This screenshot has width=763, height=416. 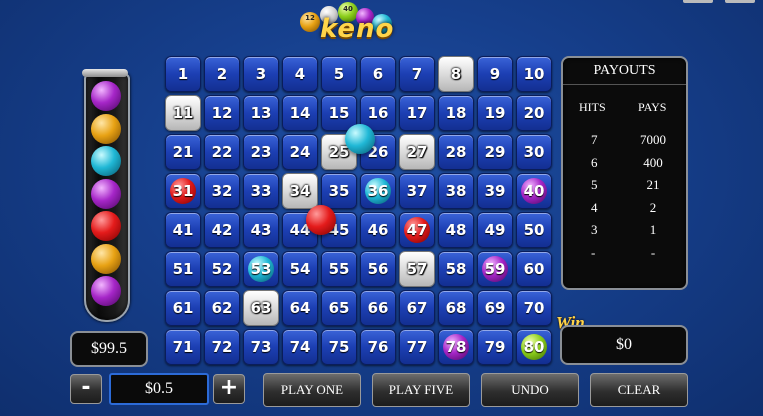 I want to click on number-cell: 6, so click(x=378, y=74).